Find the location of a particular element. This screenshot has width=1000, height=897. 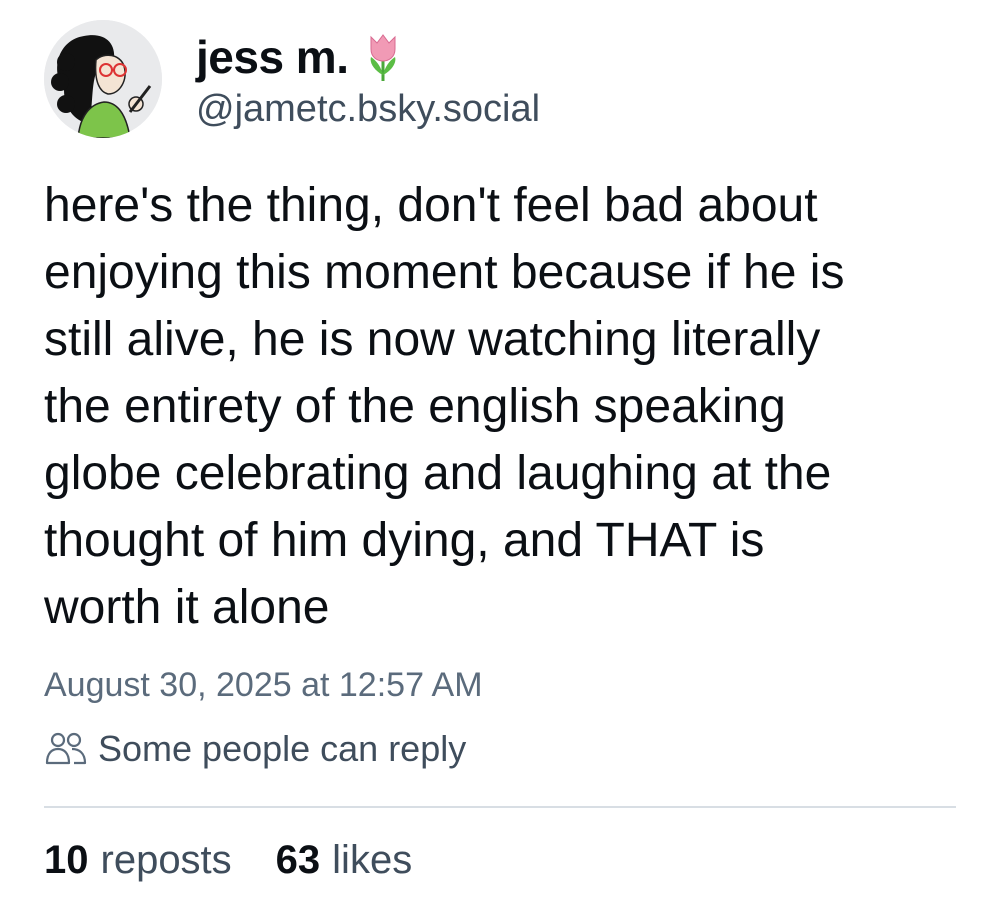

display-name-row: jess m. is located at coordinates (368, 57).